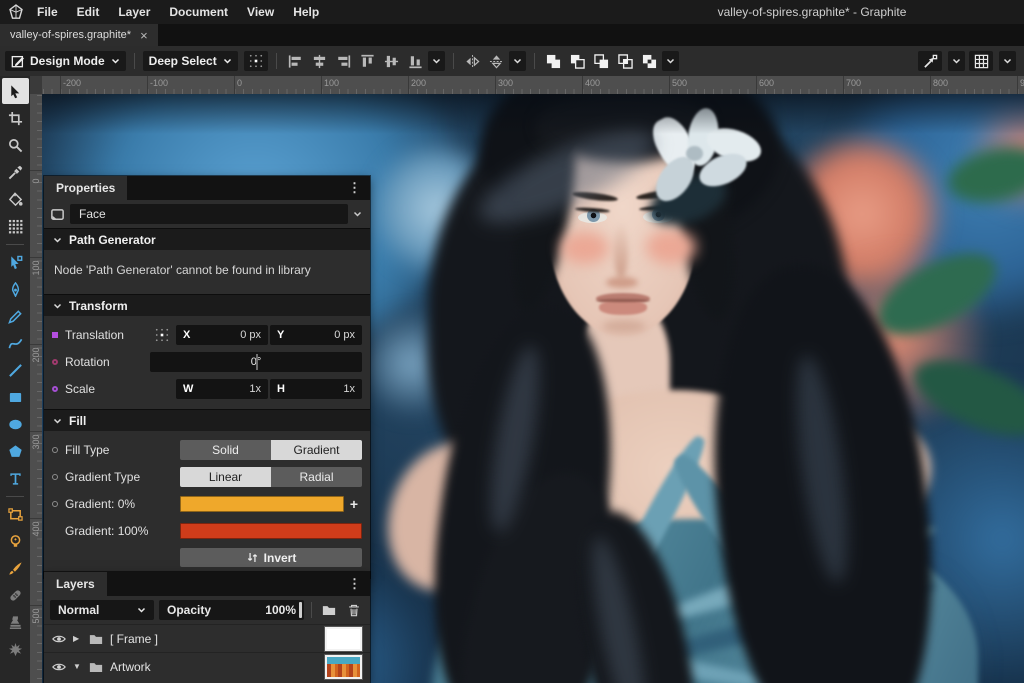  I want to click on menu-edit: Edit, so click(88, 12).